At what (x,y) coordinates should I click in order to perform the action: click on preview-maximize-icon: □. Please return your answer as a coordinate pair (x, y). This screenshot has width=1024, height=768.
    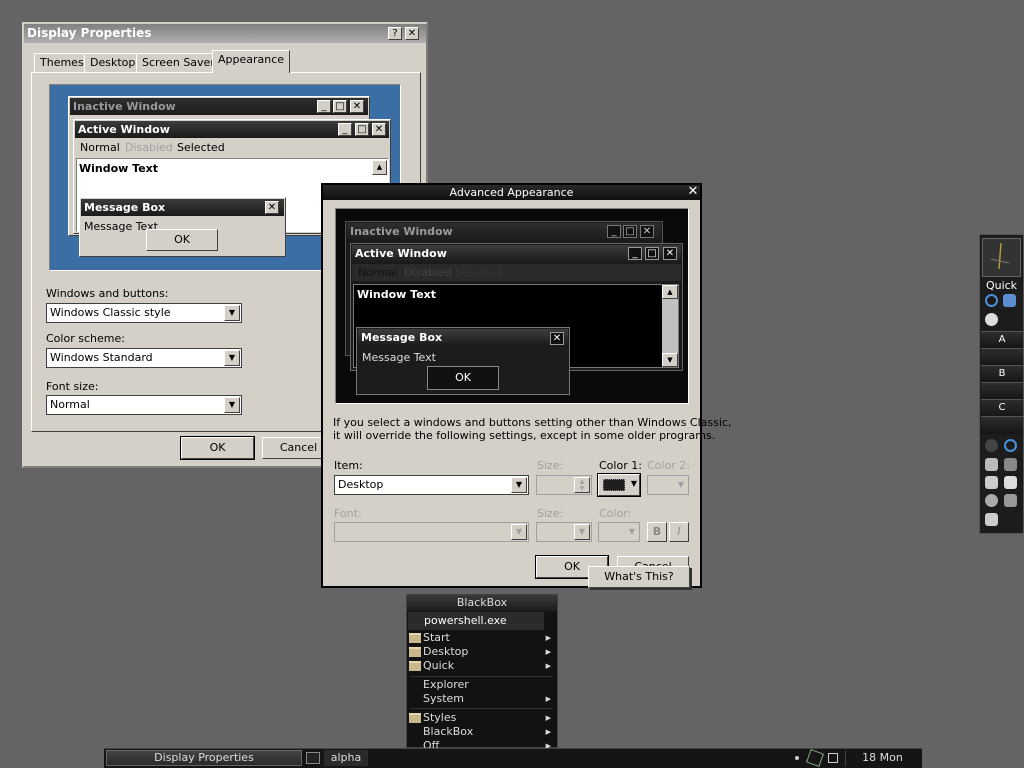
    Looking at the image, I should click on (340, 106).